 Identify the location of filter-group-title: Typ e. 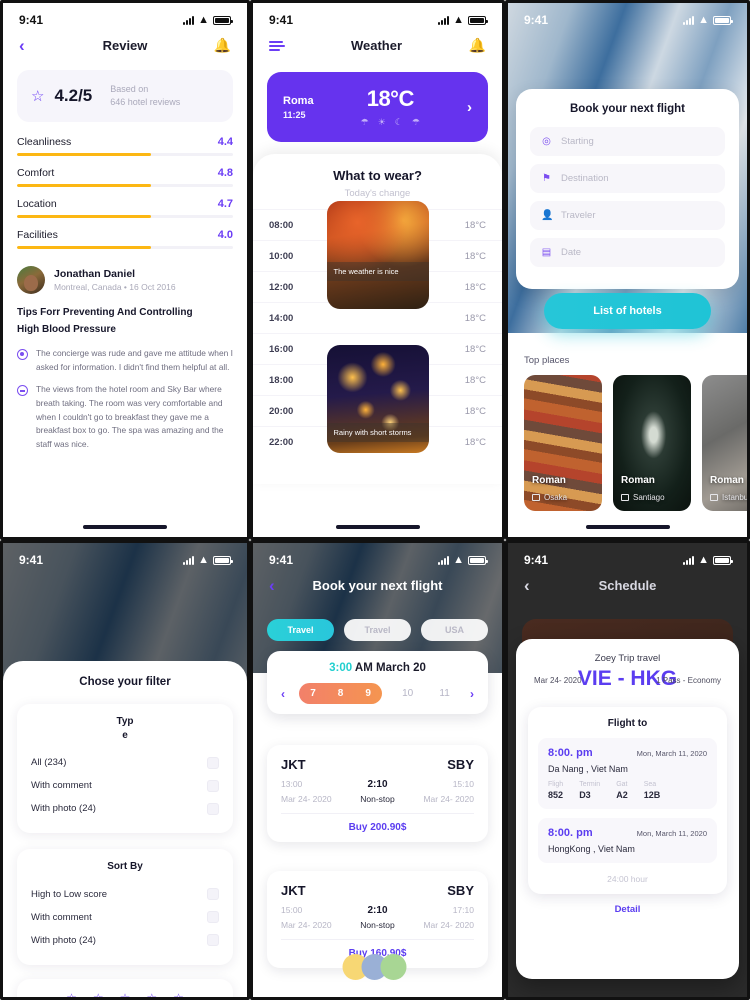
(125, 728).